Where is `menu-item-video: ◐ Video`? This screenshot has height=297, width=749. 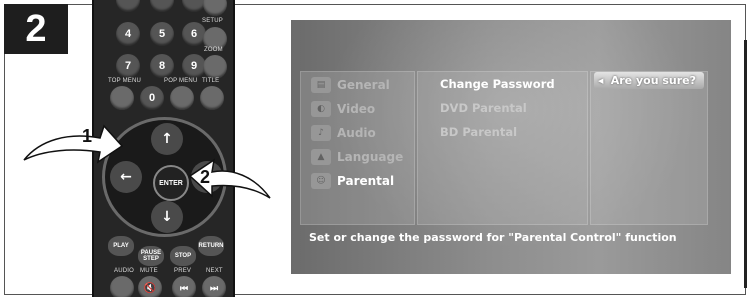 menu-item-video: ◐ Video is located at coordinates (343, 109).